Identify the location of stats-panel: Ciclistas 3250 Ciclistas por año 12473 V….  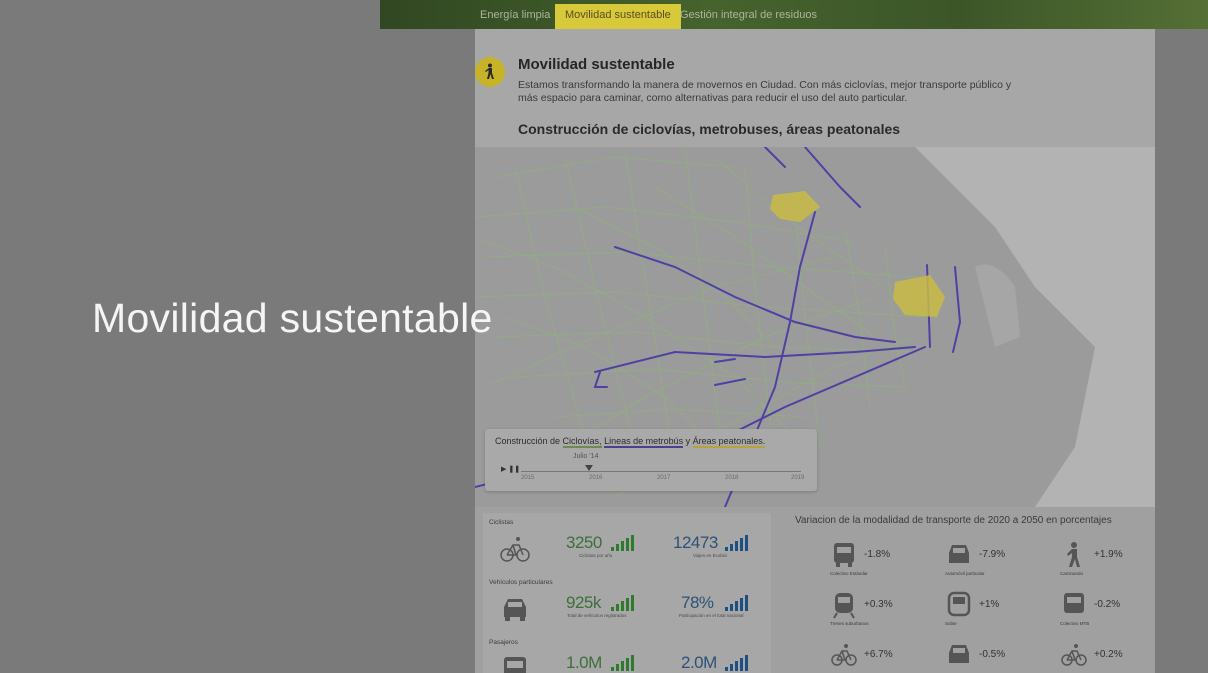
(627, 593).